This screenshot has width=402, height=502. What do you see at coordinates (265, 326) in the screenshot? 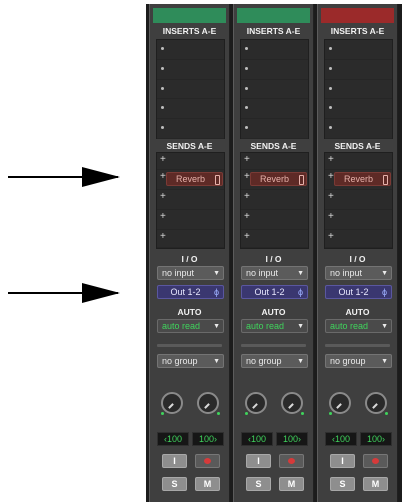
I see `automation-mode-value: auto read` at bounding box center [265, 326].